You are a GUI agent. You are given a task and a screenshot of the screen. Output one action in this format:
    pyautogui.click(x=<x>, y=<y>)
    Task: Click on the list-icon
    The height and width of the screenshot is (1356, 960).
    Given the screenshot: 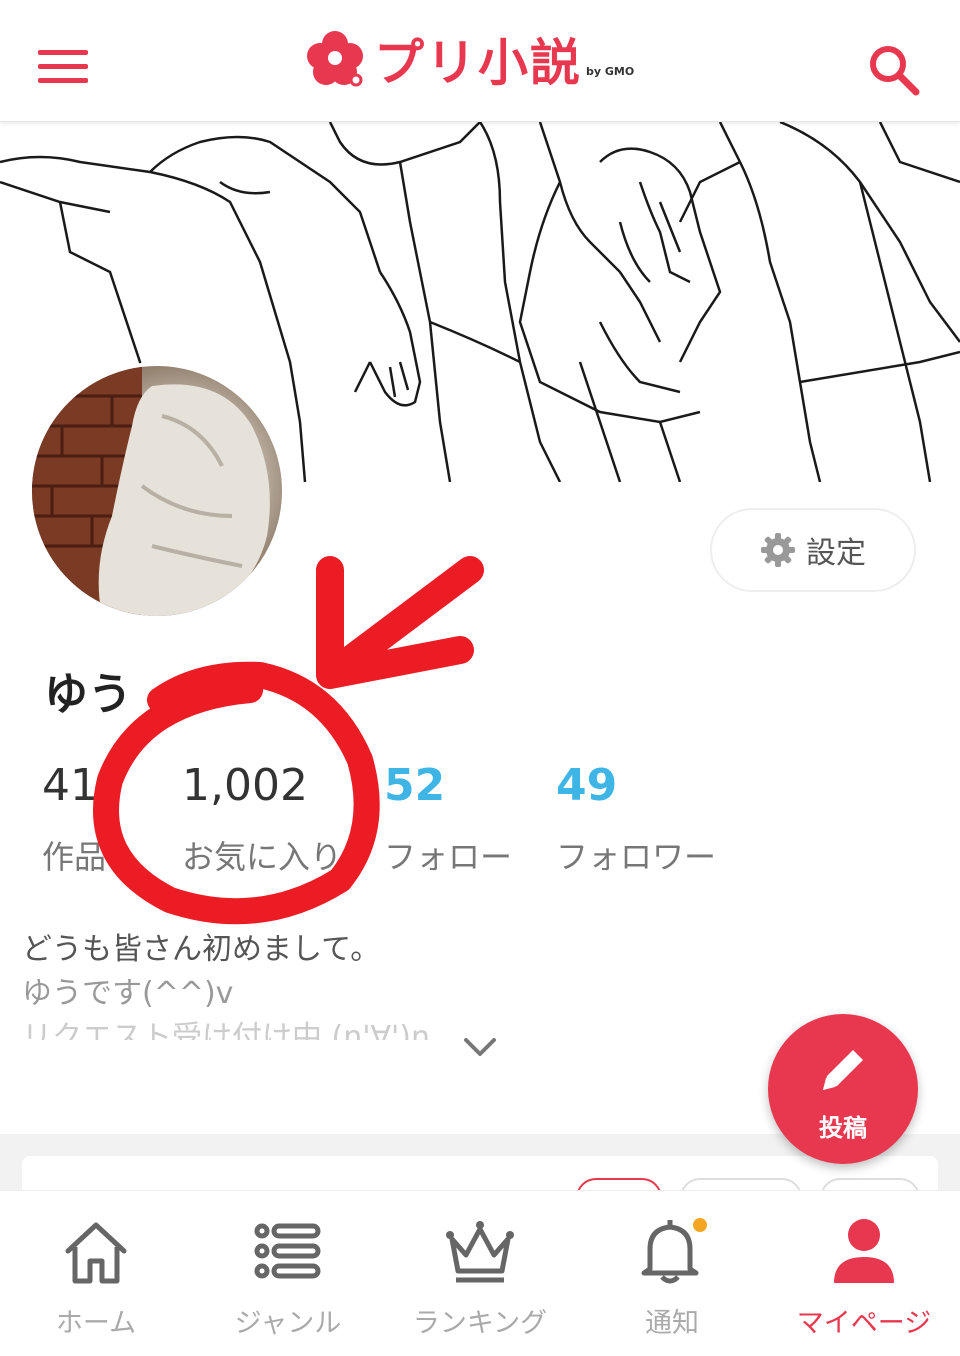 What is the action you would take?
    pyautogui.click(x=287, y=1251)
    